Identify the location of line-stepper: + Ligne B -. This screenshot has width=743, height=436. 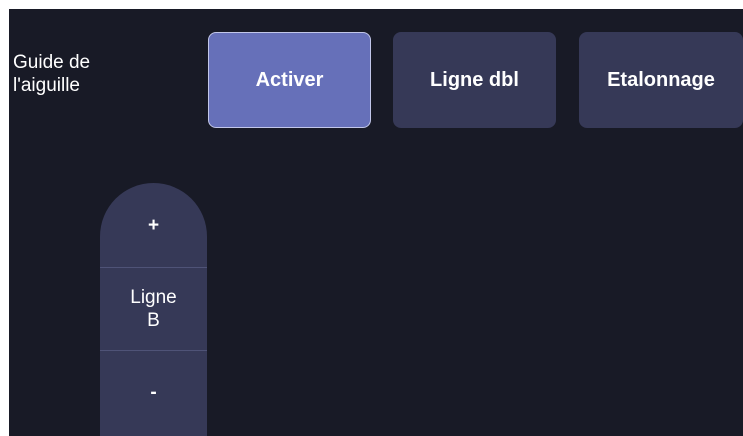
(153, 309).